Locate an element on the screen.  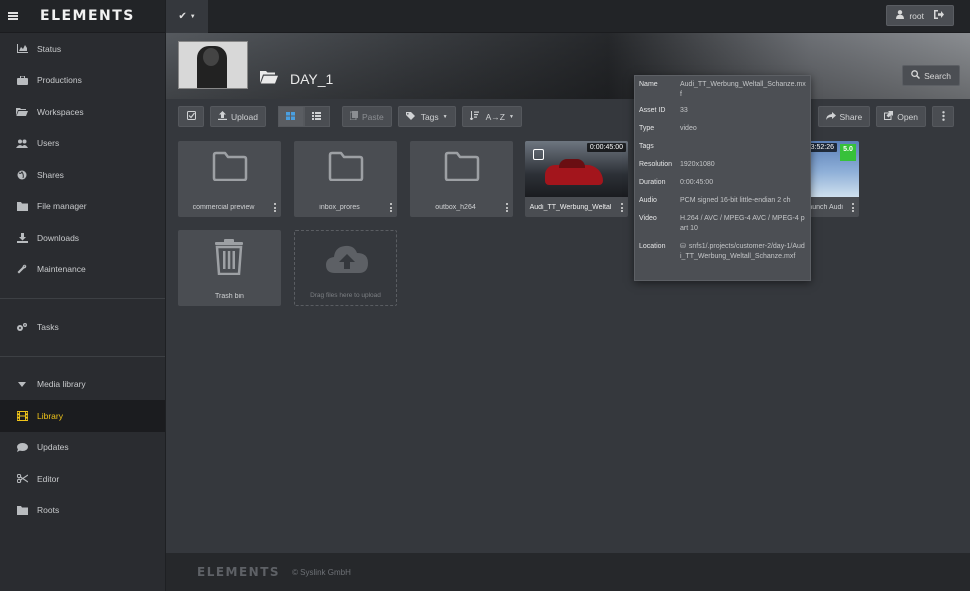
folder-title: DAY_1 is located at coordinates (296, 78).